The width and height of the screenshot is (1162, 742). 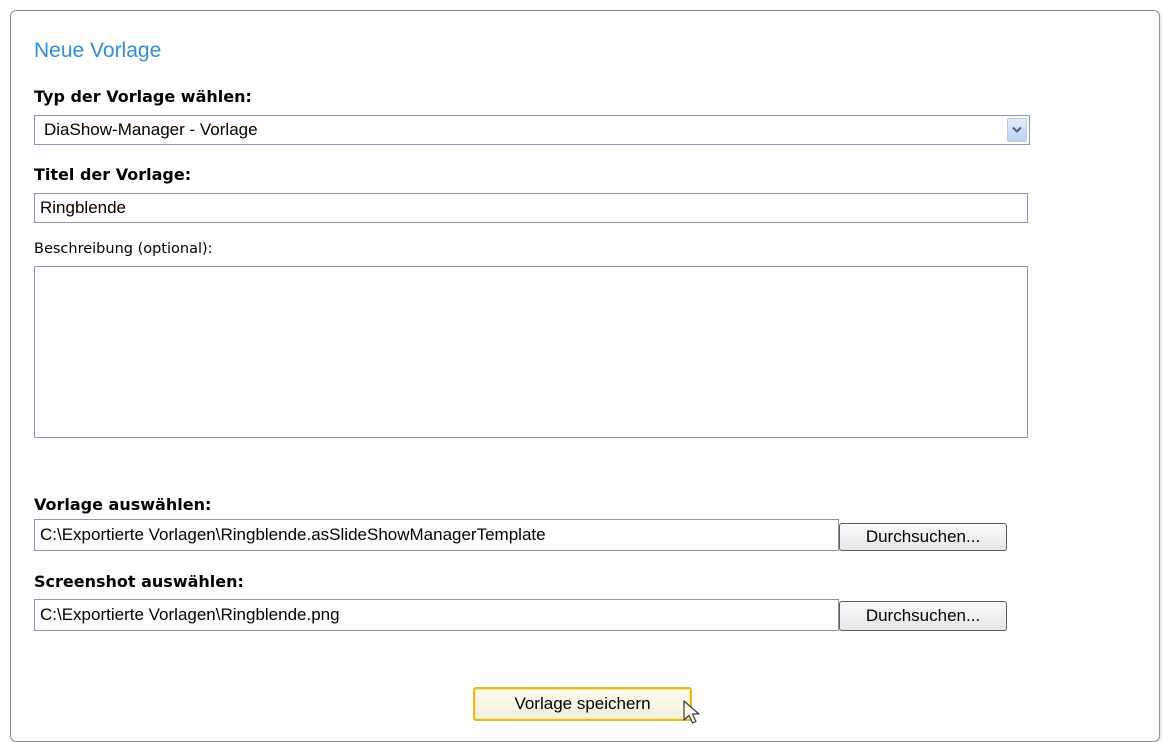 I want to click on description-label: Beschreibung (optional):, so click(x=123, y=249).